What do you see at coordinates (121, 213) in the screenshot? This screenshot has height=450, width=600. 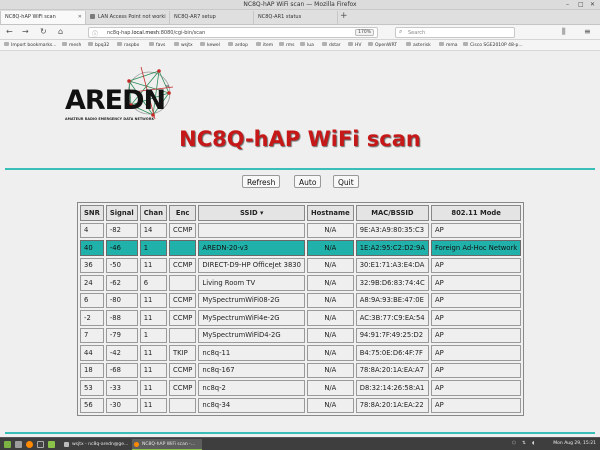 I see `column-header-signal: Signal` at bounding box center [121, 213].